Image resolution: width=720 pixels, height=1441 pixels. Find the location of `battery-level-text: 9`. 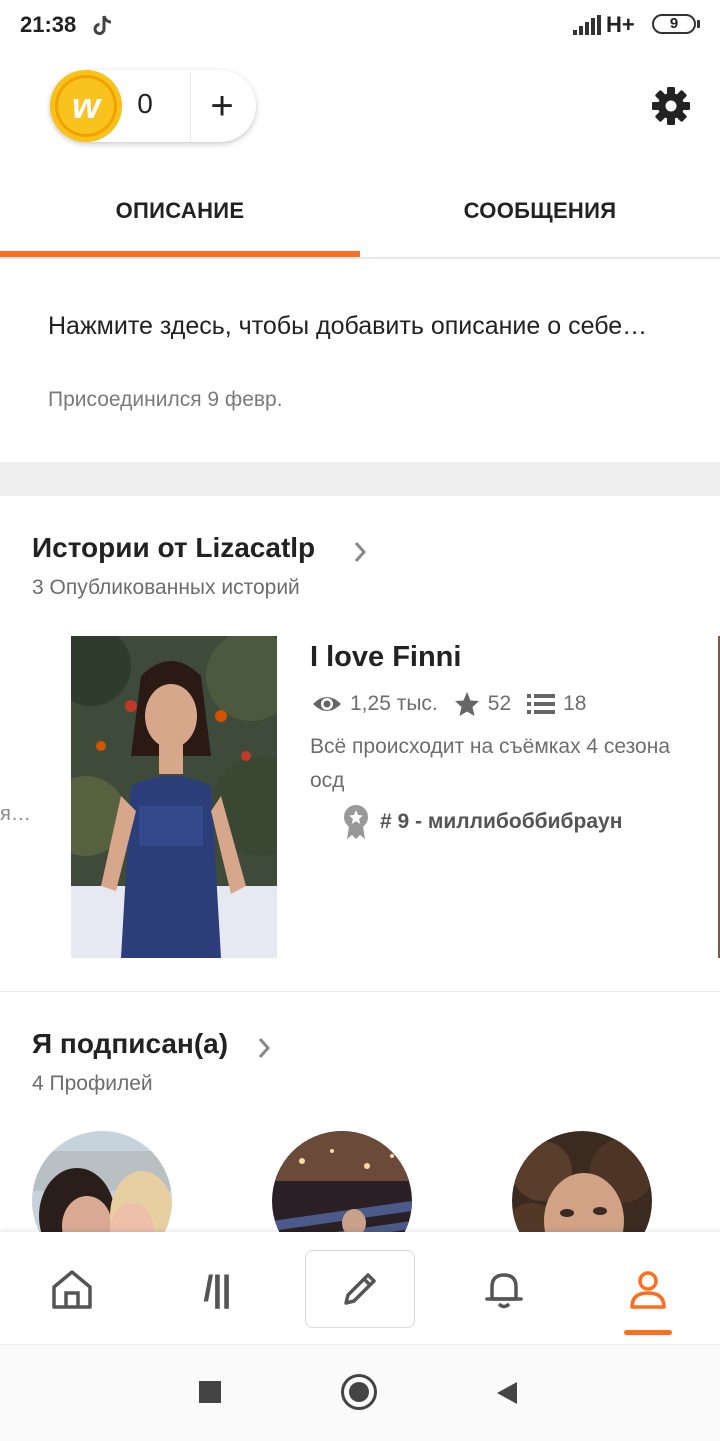

battery-level-text: 9 is located at coordinates (674, 23).